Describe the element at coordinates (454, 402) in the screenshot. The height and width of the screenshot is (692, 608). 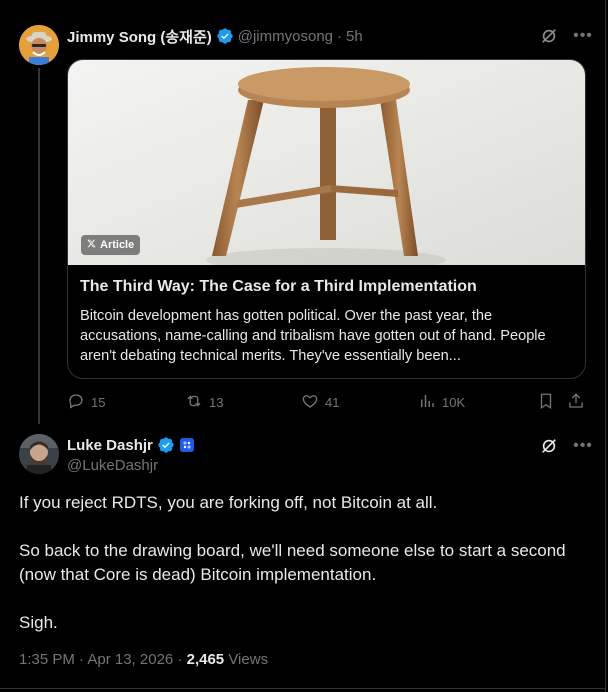
I see `views-count: 10K` at that location.